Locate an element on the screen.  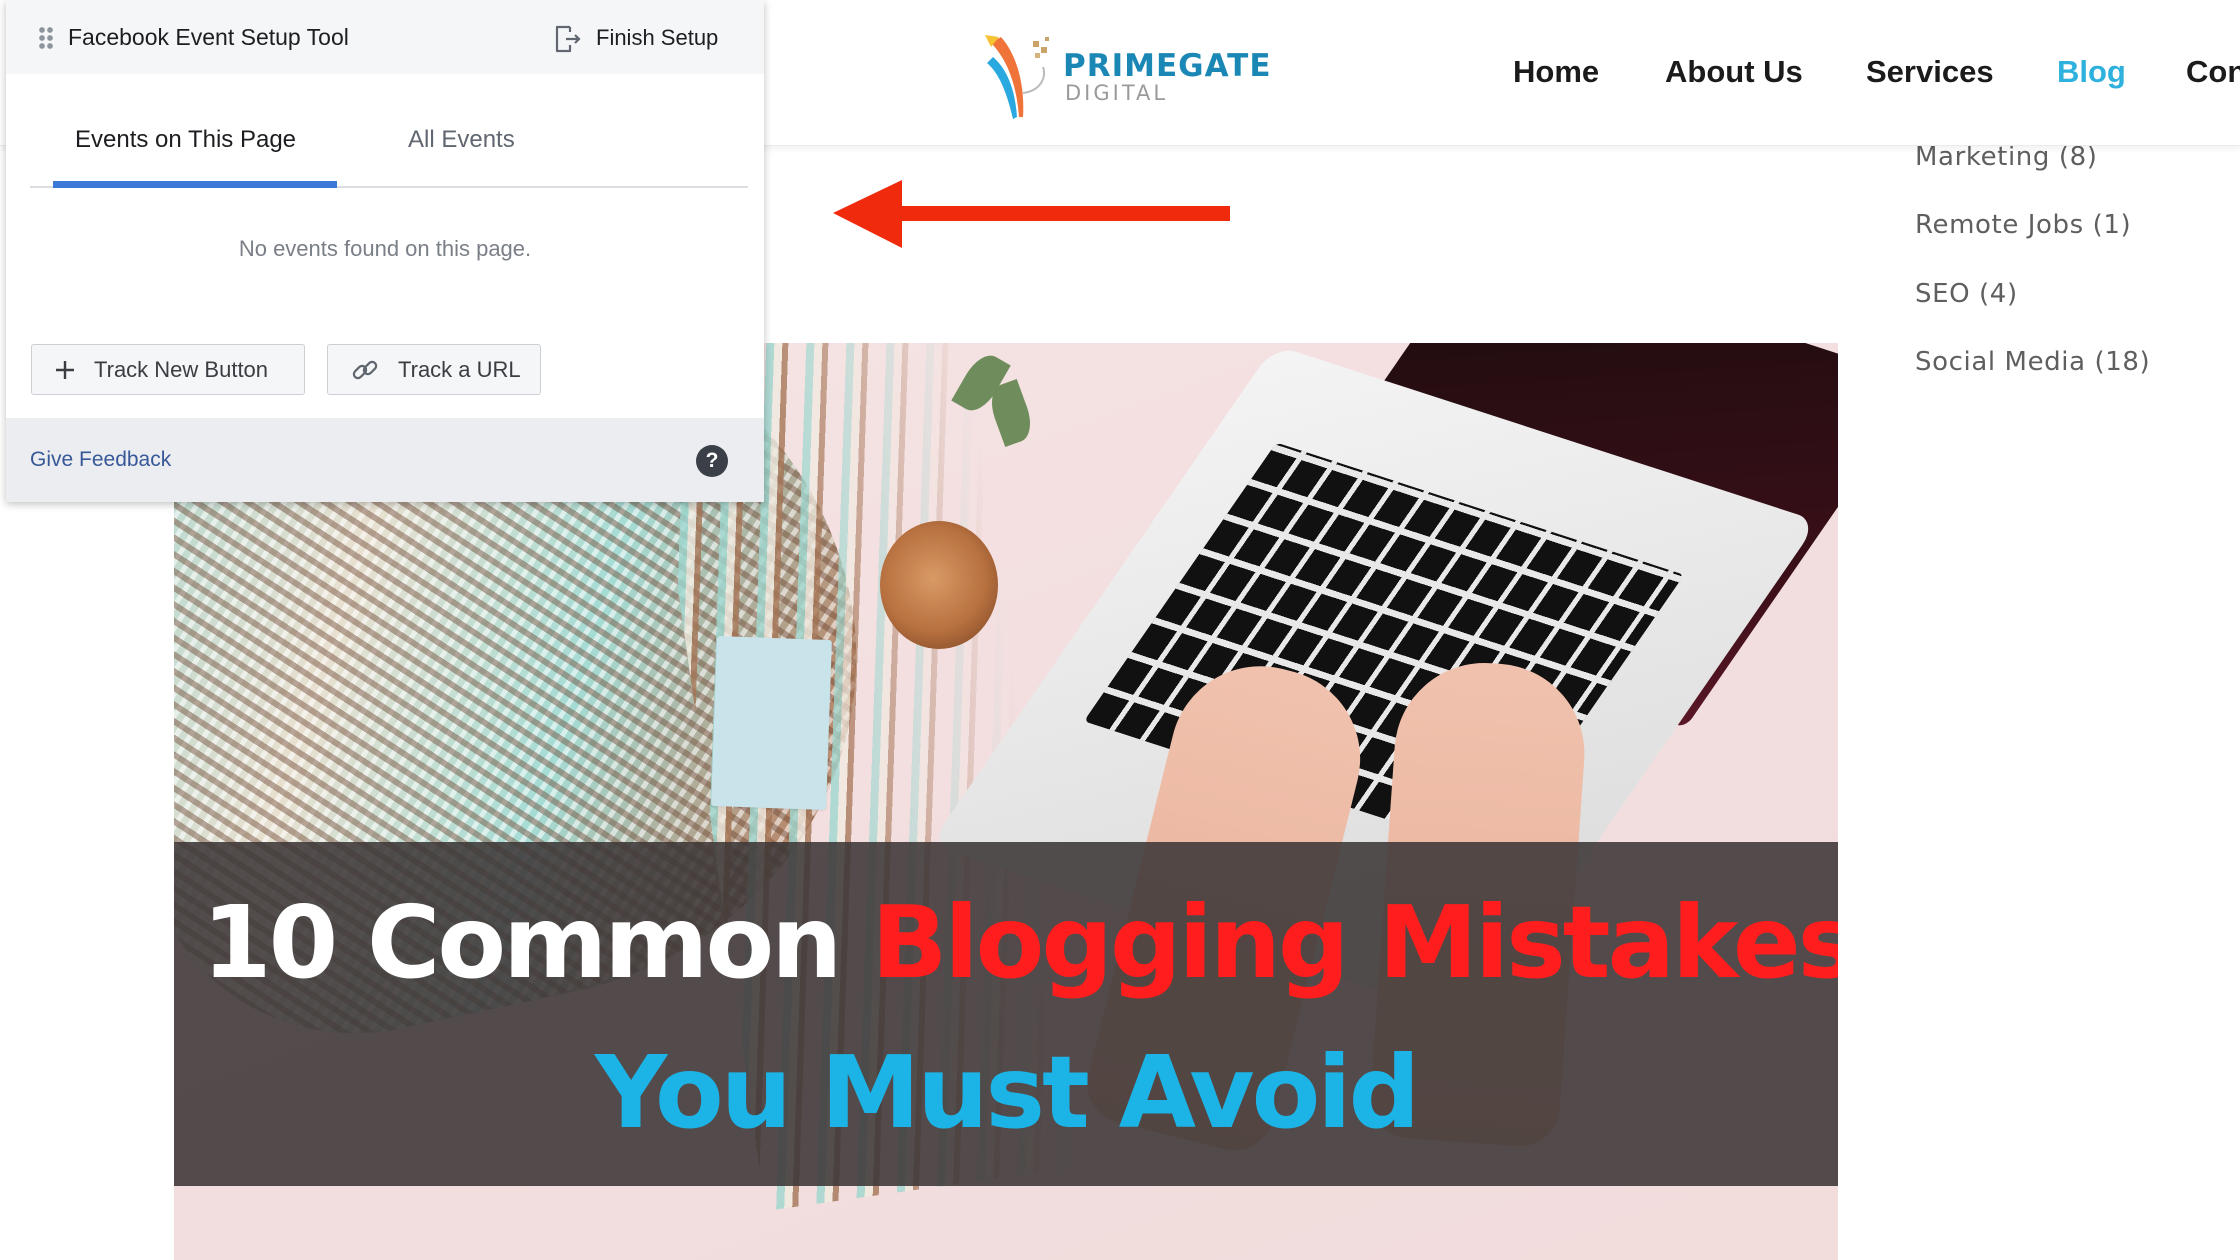
nav-home: Home is located at coordinates (1556, 72).